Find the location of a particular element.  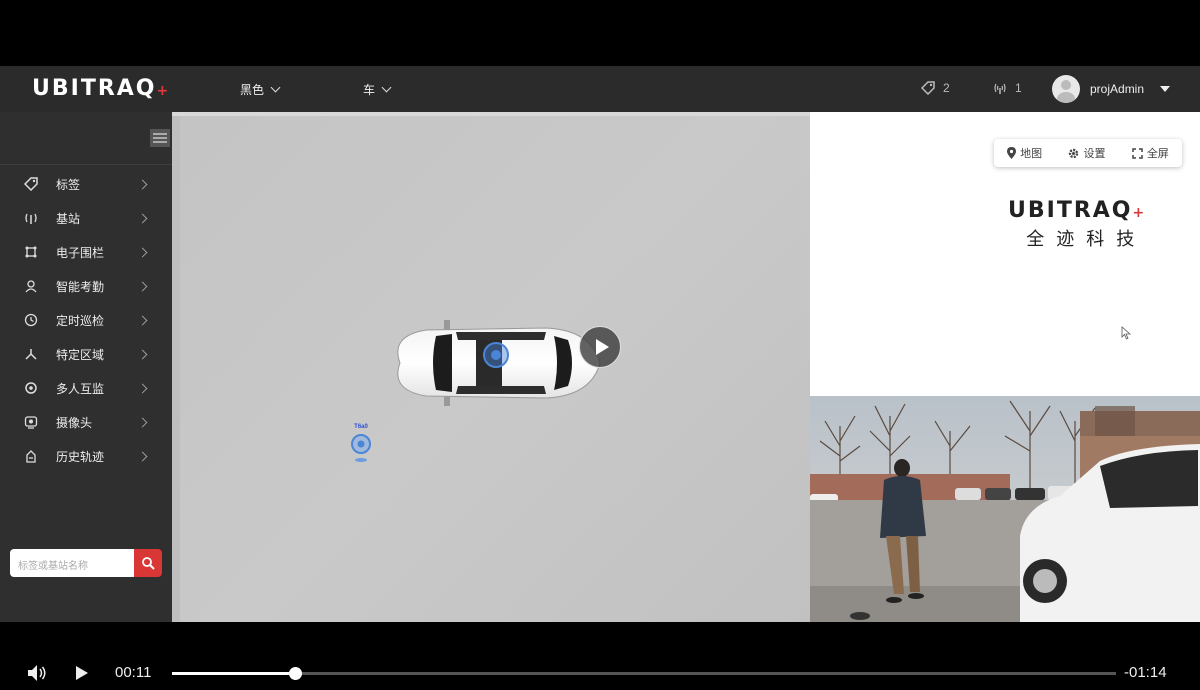

fullscreen-button: 全屏 is located at coordinates (1150, 153).